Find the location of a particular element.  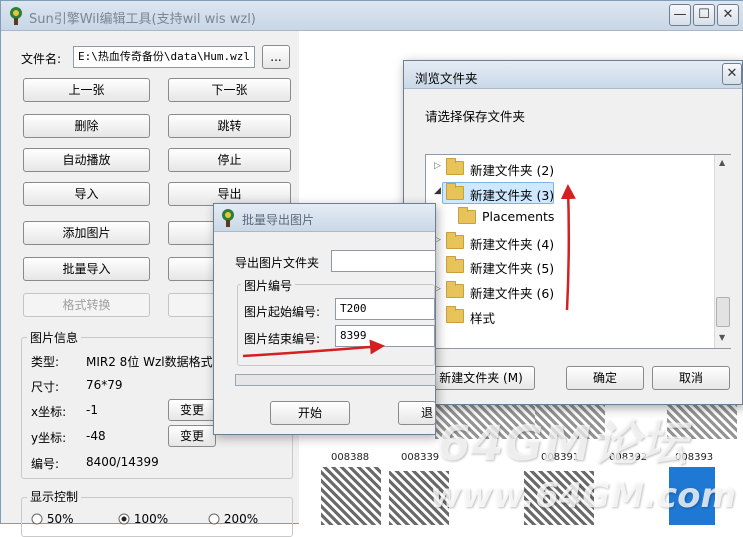

watermark-logo: 64GM论坛 is located at coordinates (562, 444).